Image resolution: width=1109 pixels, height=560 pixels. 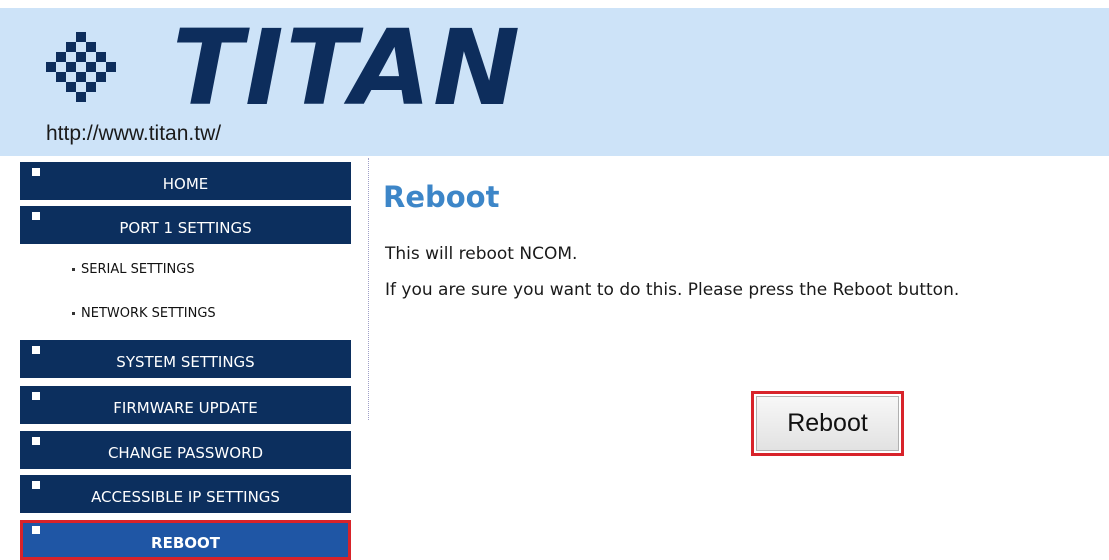 I want to click on sidebar-item-change-password: CHANGE PASSWORD, so click(x=185, y=451).